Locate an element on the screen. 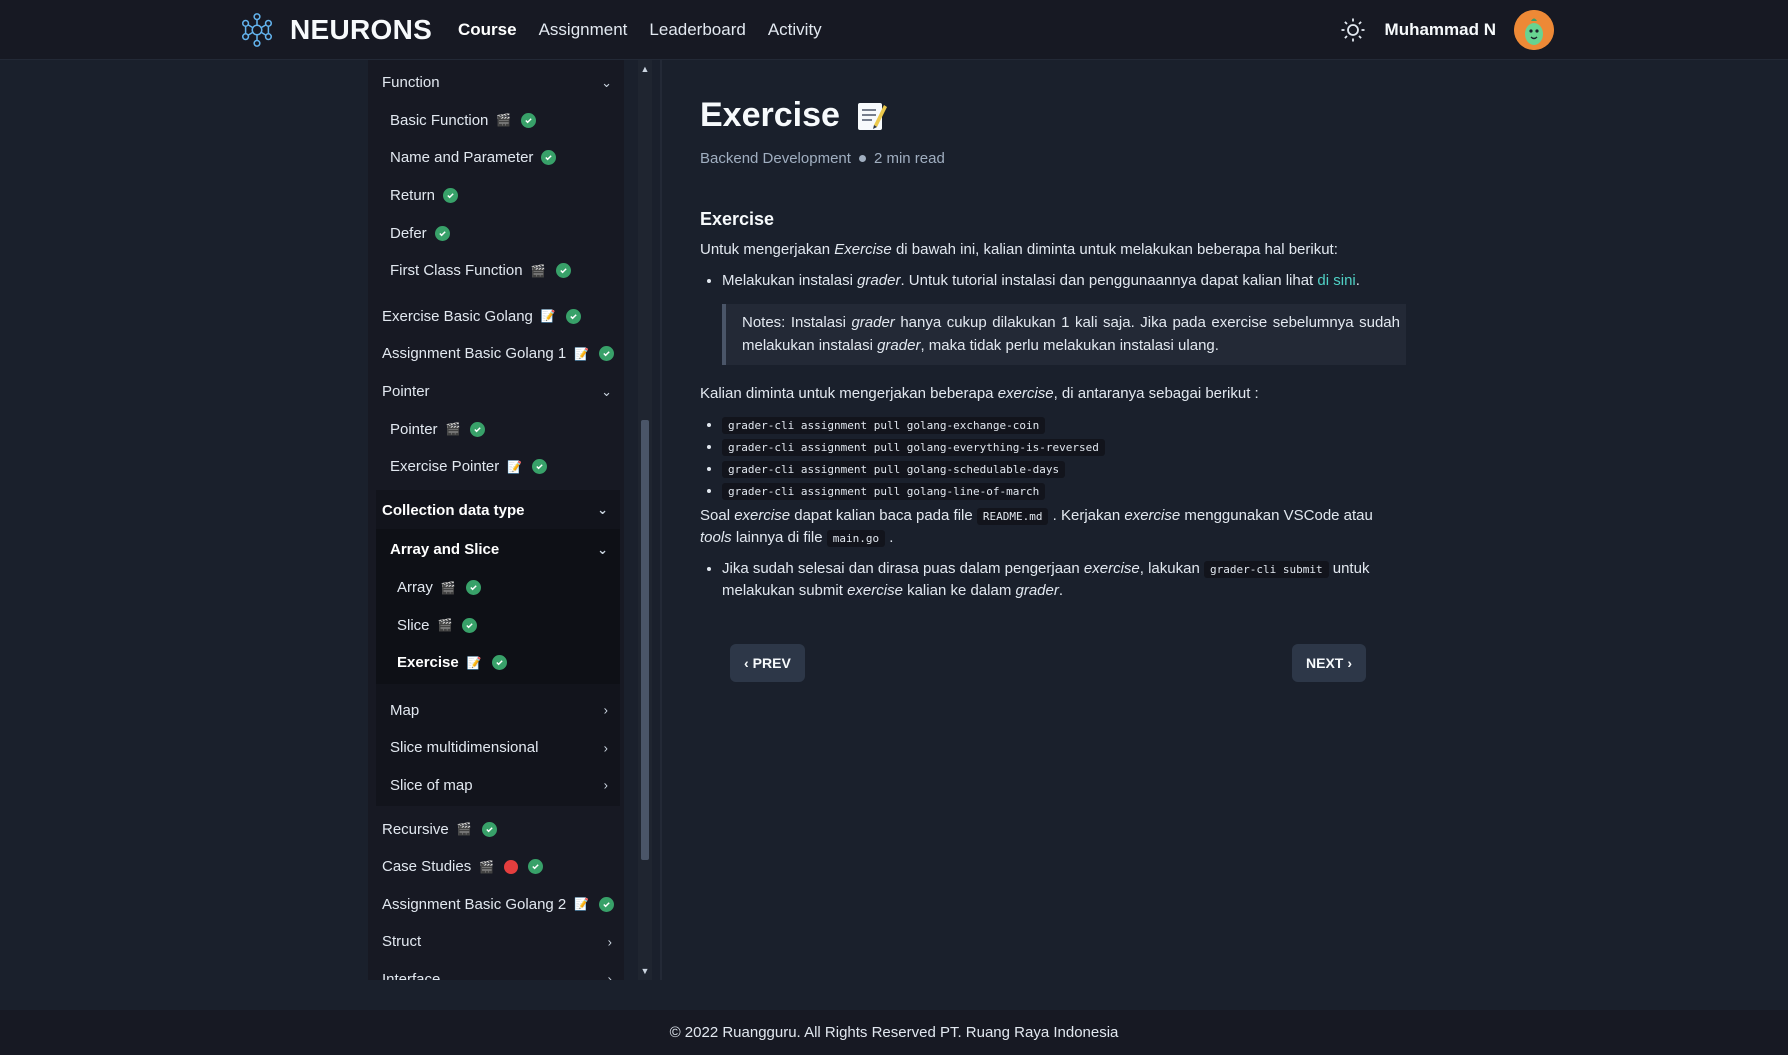 This screenshot has width=1788, height=1055. section-label: Map is located at coordinates (405, 710).